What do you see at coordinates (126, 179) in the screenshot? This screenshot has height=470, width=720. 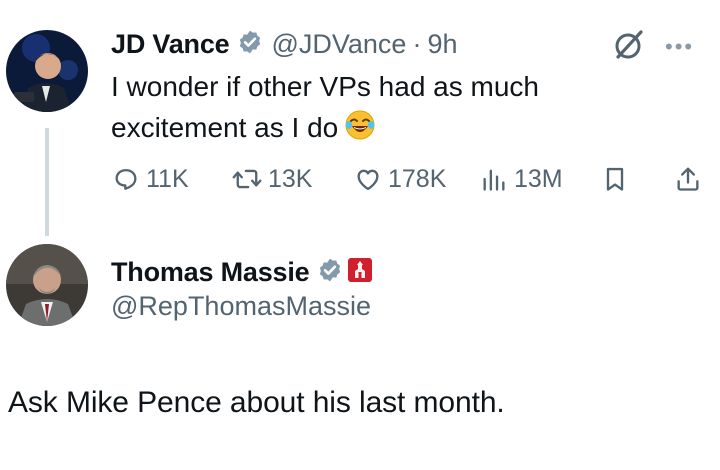 I see `reply-icon` at bounding box center [126, 179].